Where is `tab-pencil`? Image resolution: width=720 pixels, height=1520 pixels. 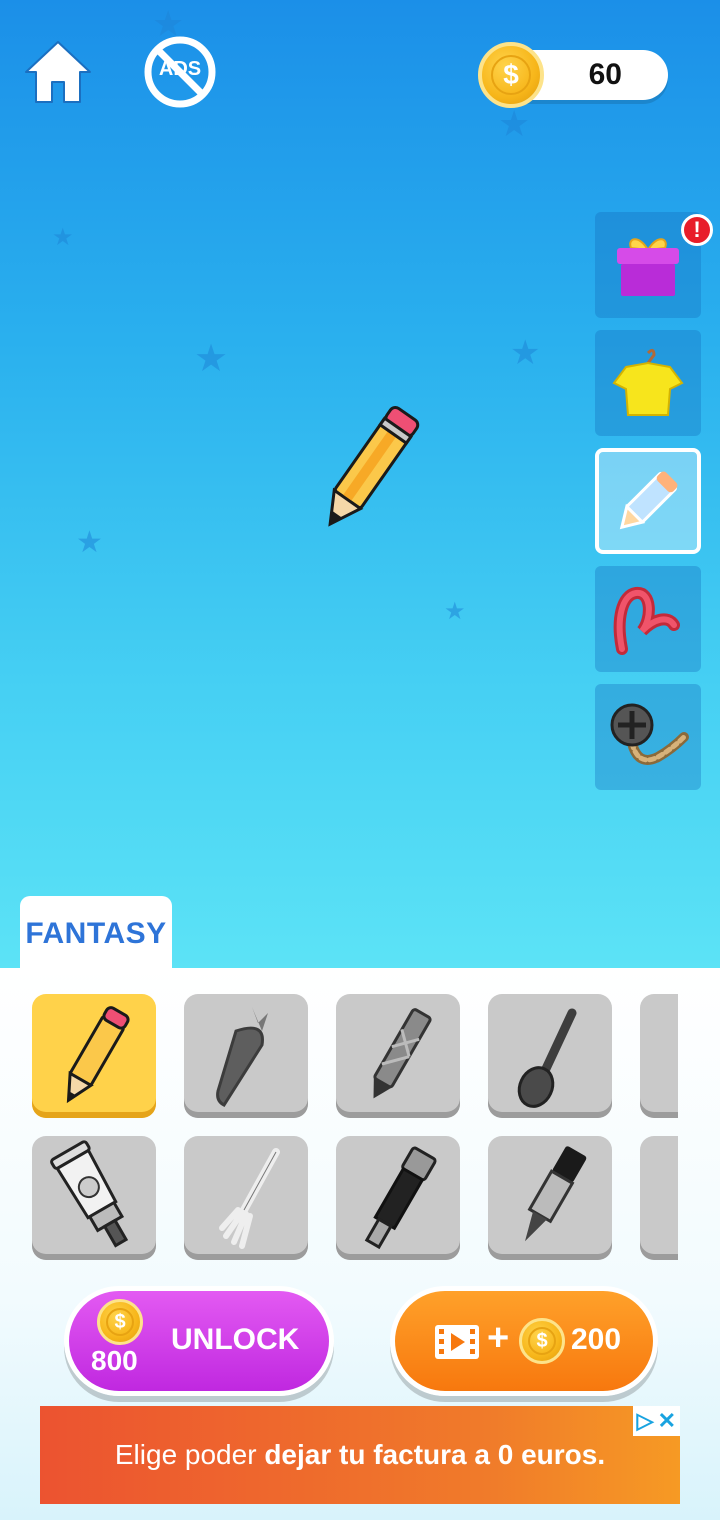 tab-pencil is located at coordinates (648, 501).